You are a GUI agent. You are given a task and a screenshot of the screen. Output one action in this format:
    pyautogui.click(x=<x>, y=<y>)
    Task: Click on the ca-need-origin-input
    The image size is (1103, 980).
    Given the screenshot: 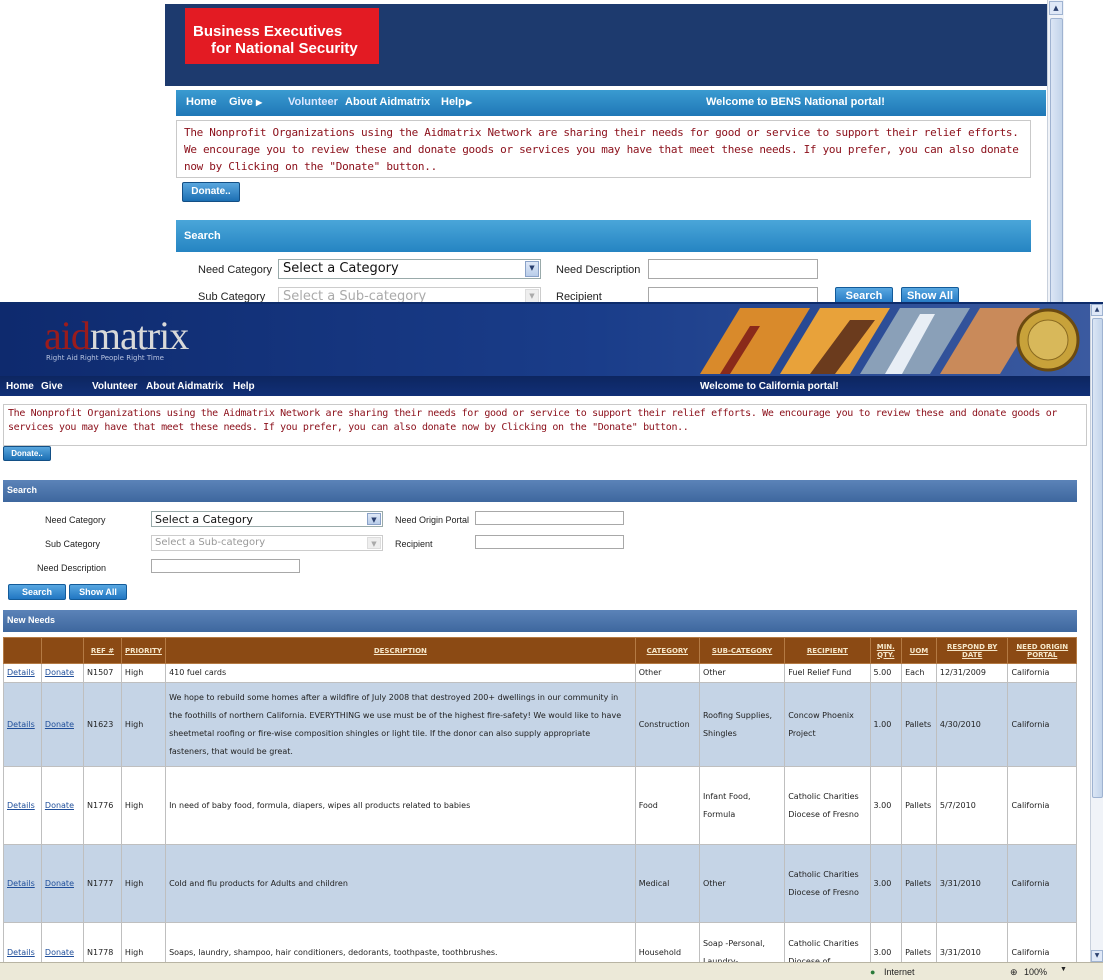 What is the action you would take?
    pyautogui.click(x=549, y=518)
    